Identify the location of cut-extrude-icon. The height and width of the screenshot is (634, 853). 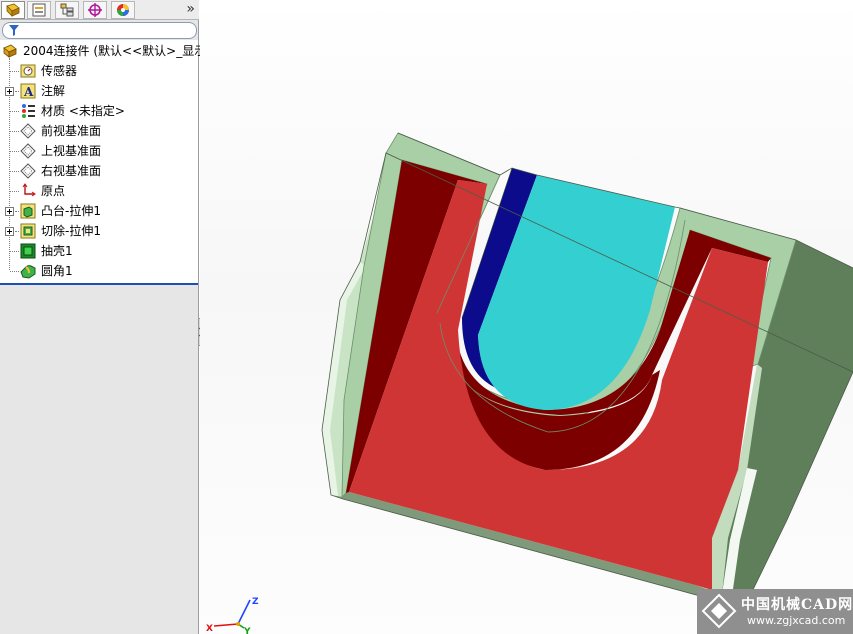
(28, 231).